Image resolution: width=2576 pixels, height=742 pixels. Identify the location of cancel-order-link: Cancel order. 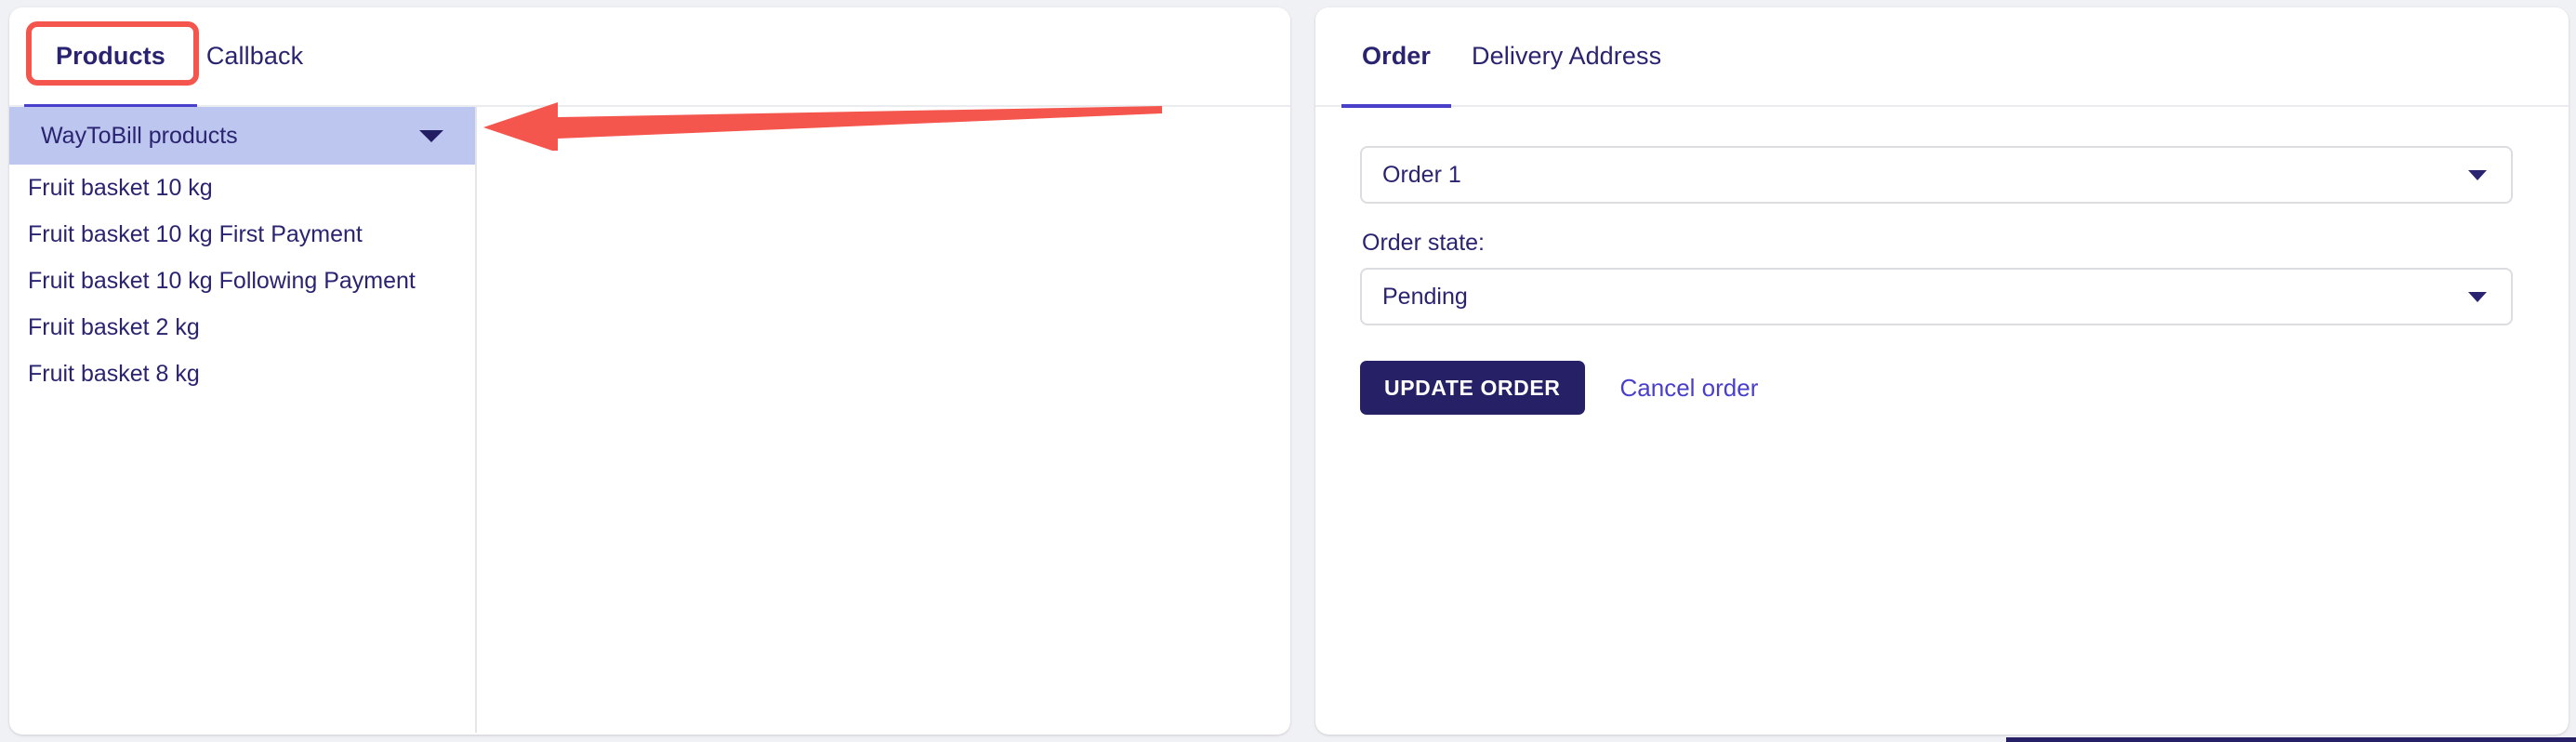
(1689, 388).